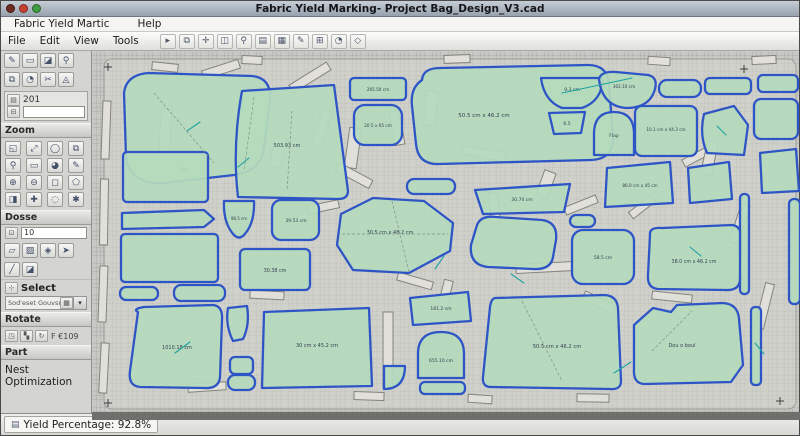 The height and width of the screenshot is (436, 800). Describe the element at coordinates (13, 182) in the screenshot. I see `zoom-in-icon: ⊕` at that location.